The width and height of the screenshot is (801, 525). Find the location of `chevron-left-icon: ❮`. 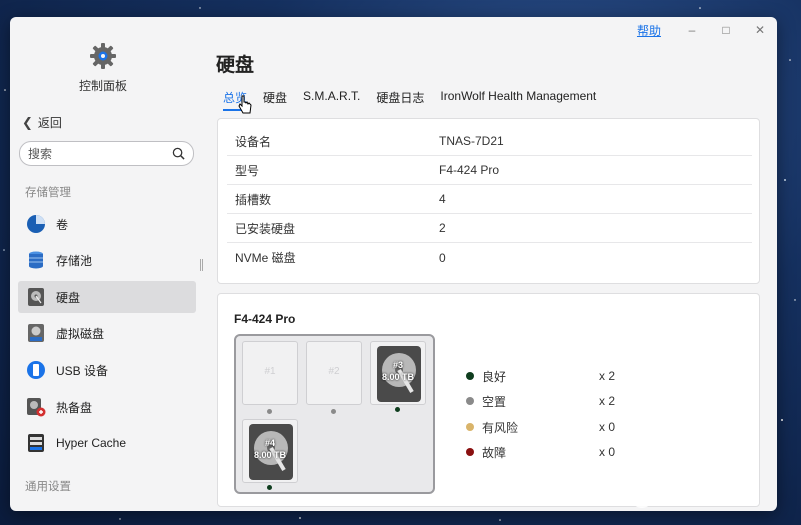

chevron-left-icon: ❮ is located at coordinates (27, 122).